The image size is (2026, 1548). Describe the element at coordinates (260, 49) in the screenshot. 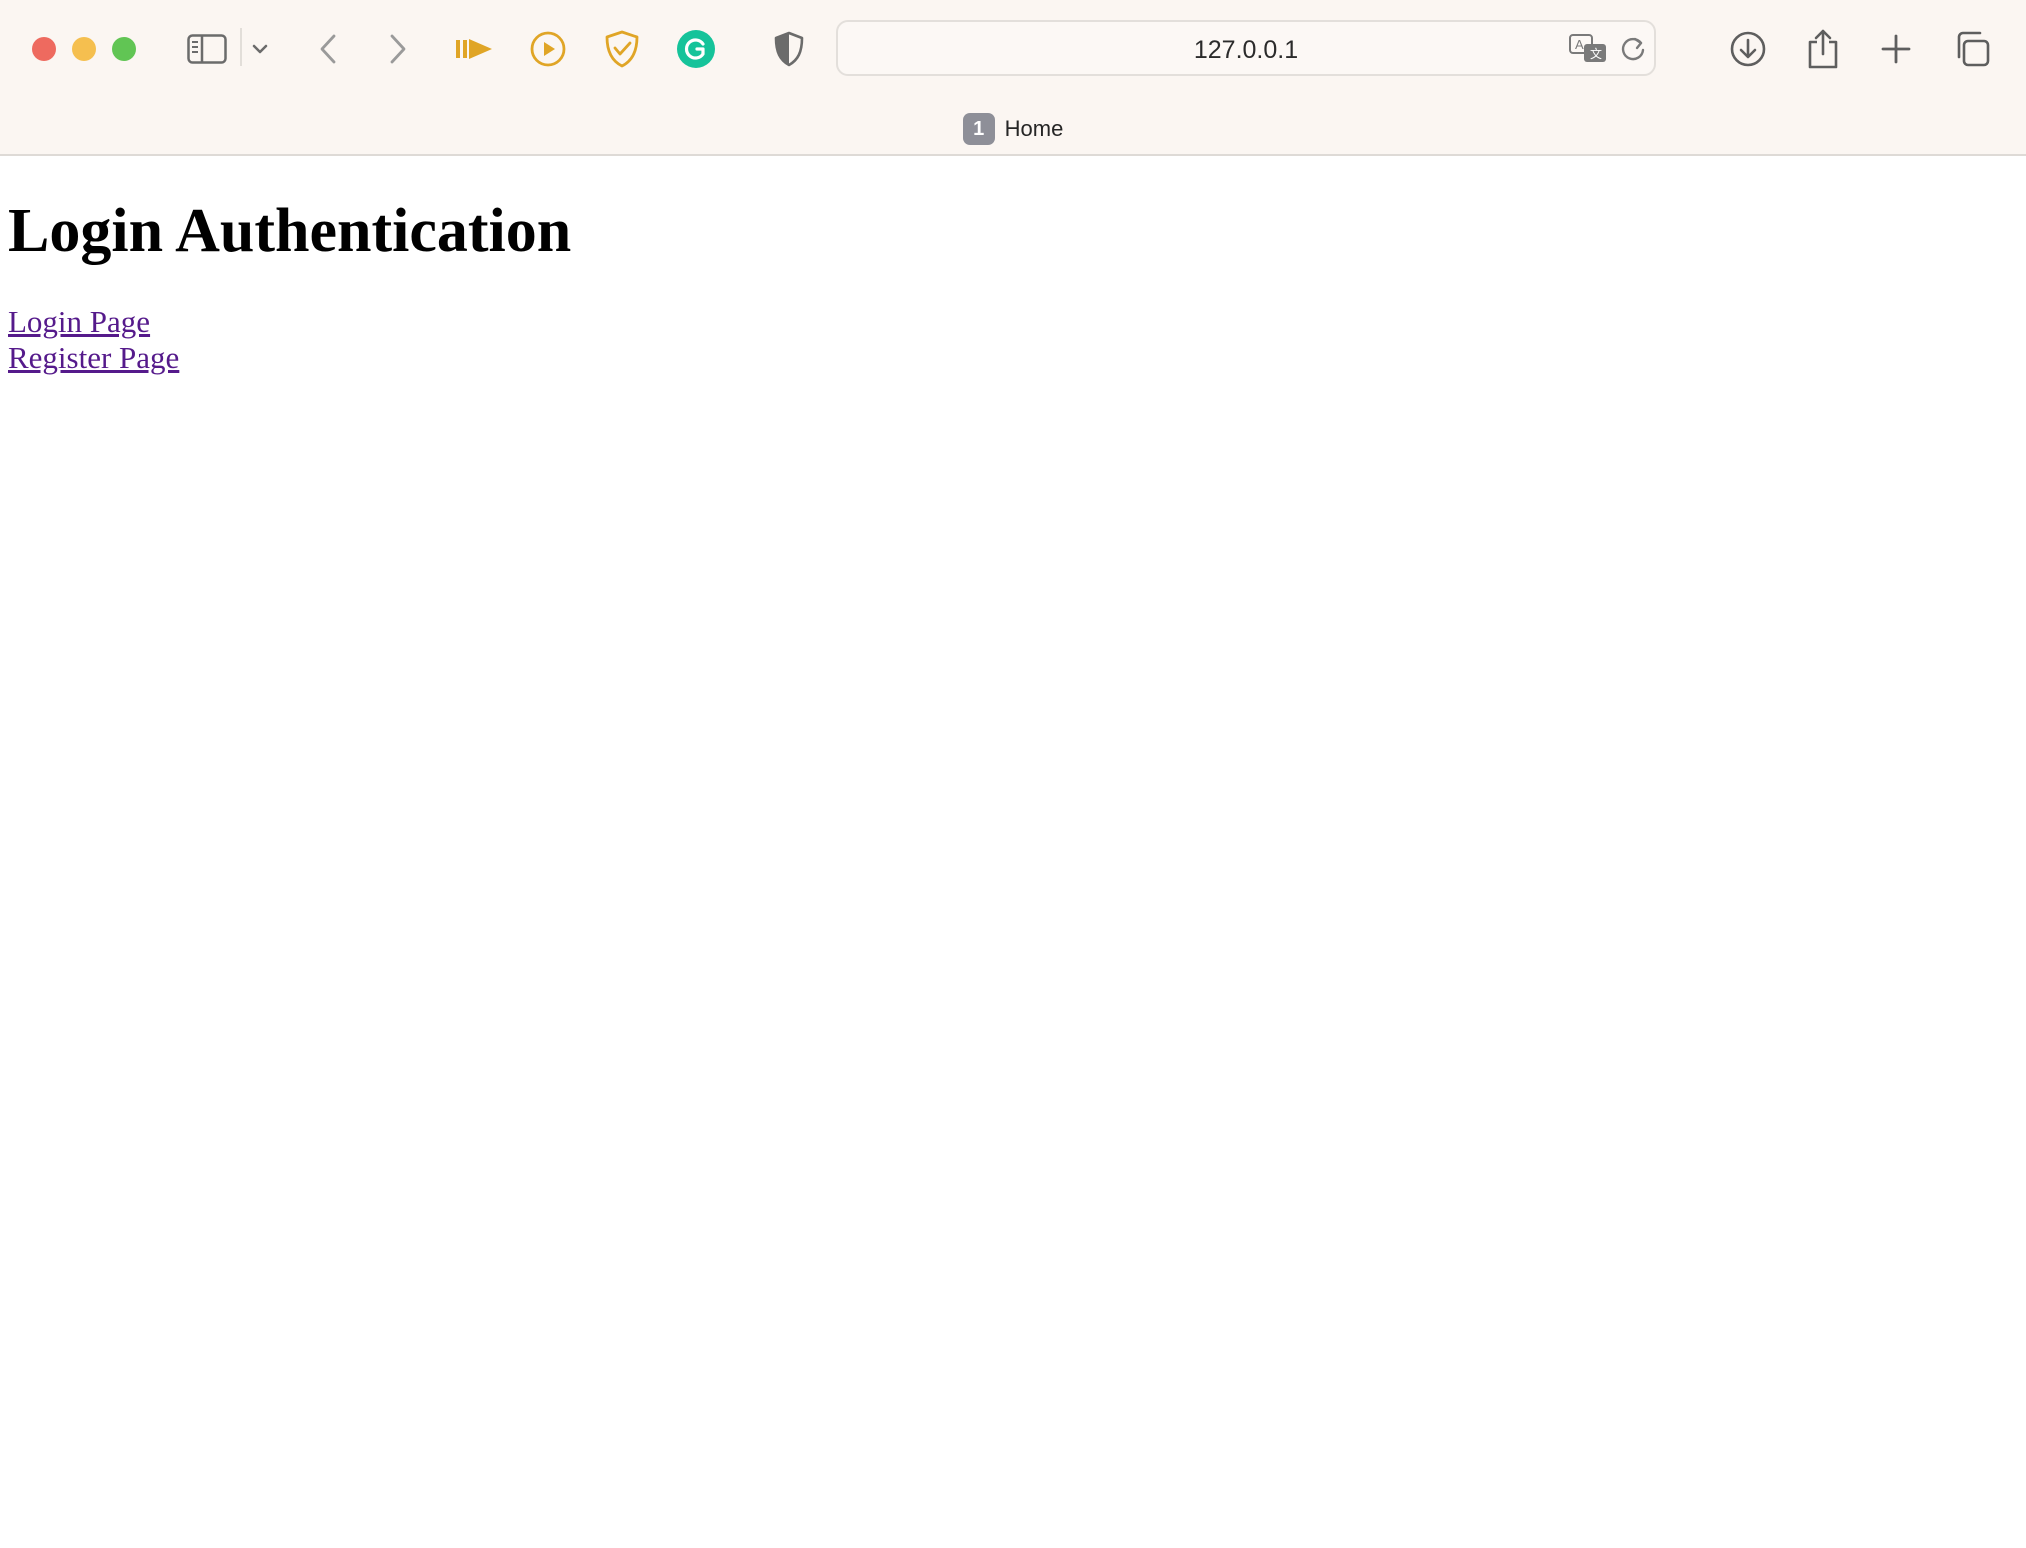

I see `chevron-down-icon` at that location.